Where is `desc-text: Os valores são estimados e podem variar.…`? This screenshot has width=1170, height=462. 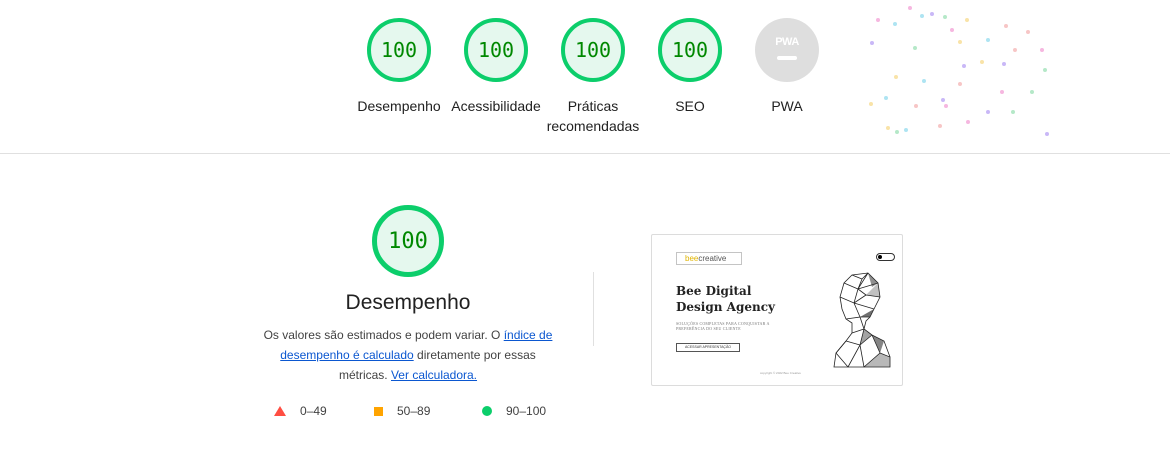 desc-text: Os valores são estimados e podem variar.… is located at coordinates (383, 335).